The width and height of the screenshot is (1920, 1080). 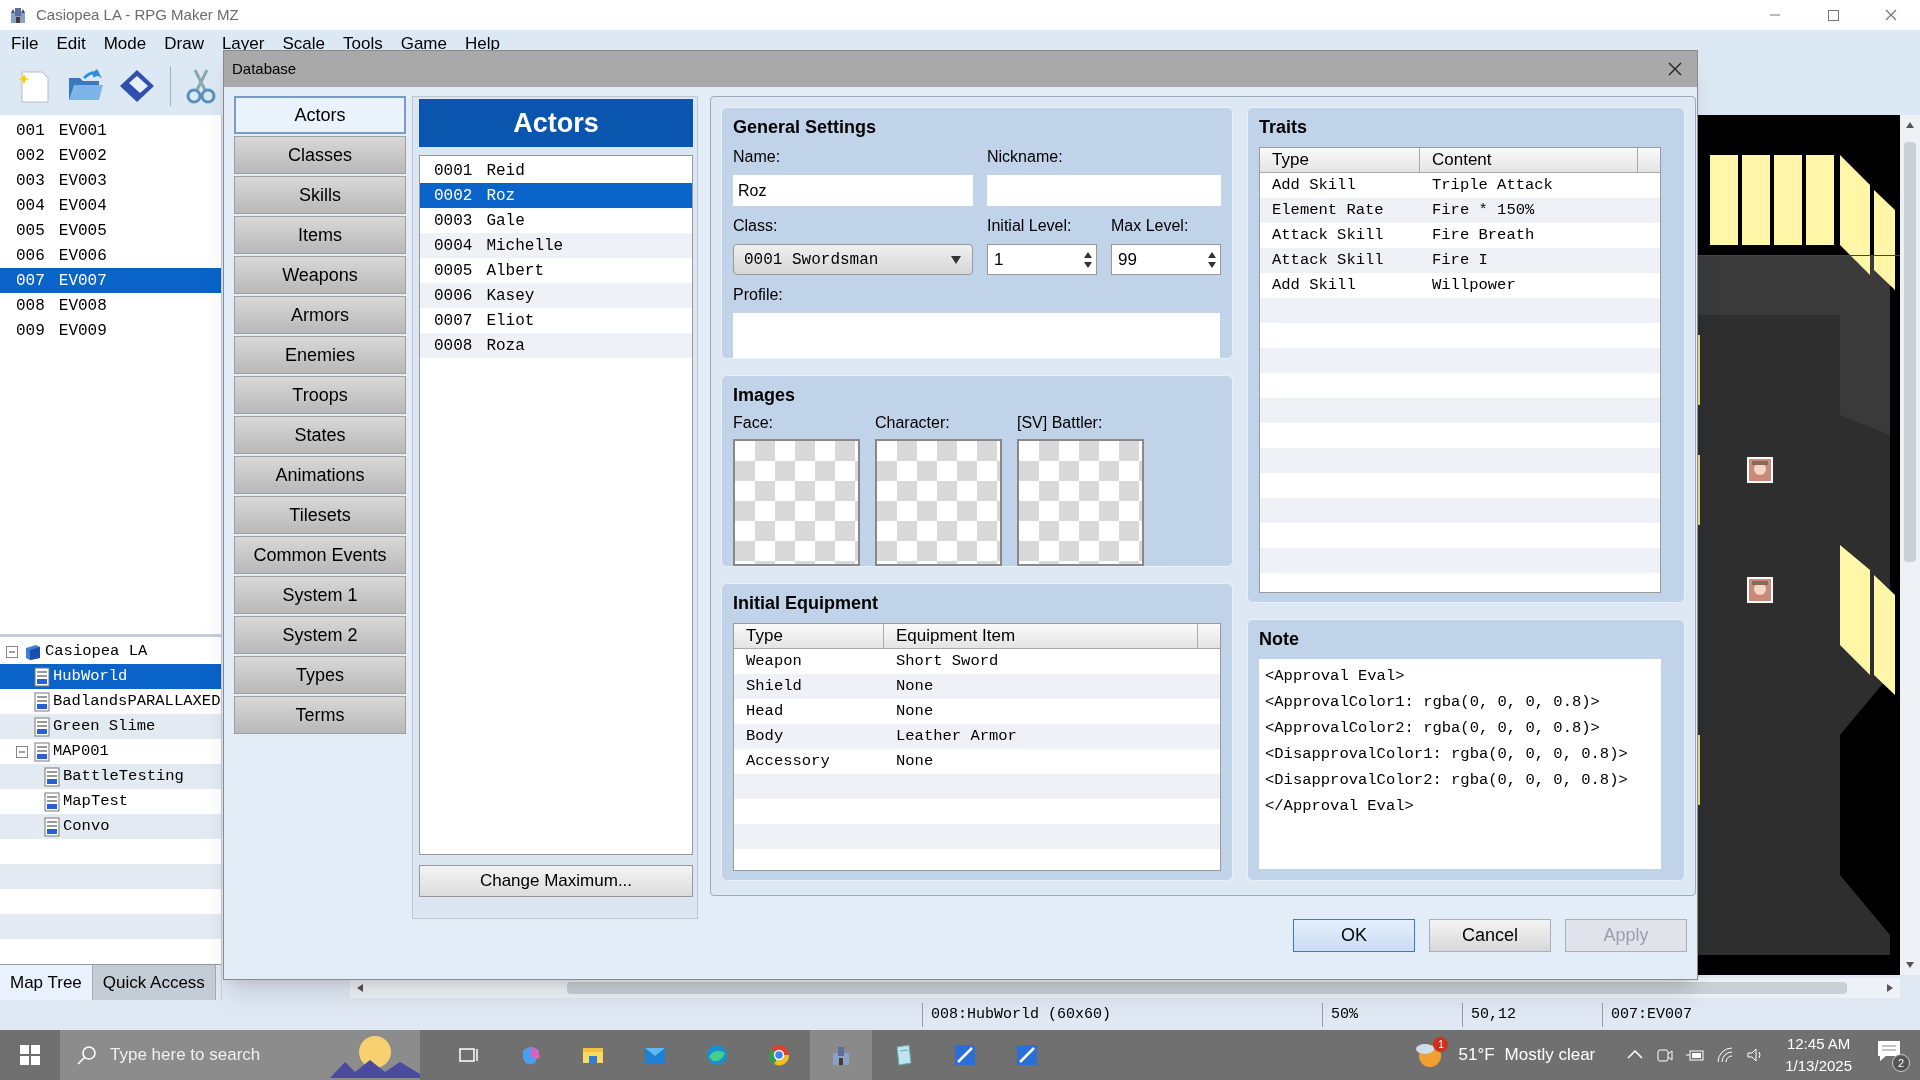 I want to click on event-list-item: 004 EV004, so click(x=110, y=205).